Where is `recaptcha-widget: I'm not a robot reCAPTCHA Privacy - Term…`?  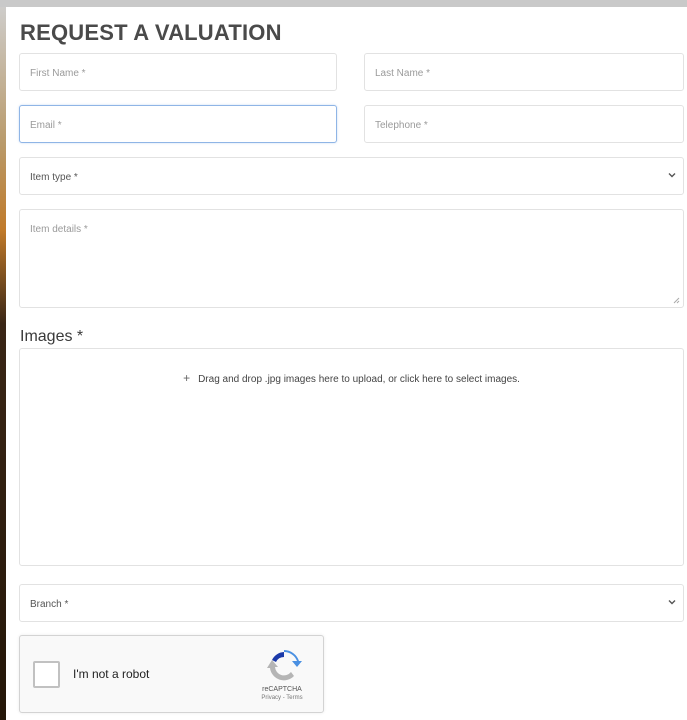 recaptcha-widget: I'm not a robot reCAPTCHA Privacy - Term… is located at coordinates (171, 674).